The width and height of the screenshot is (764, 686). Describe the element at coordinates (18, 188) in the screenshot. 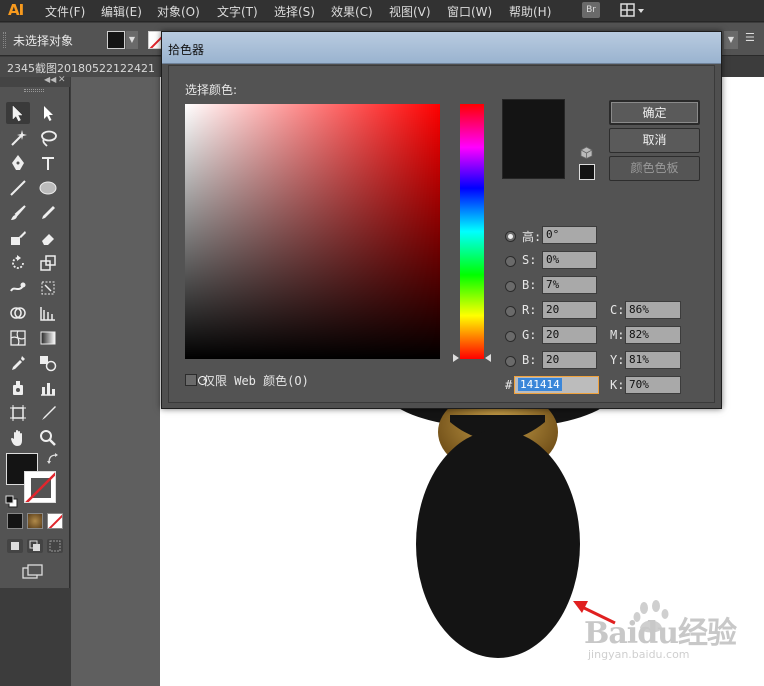

I see `line-tool-icon` at that location.